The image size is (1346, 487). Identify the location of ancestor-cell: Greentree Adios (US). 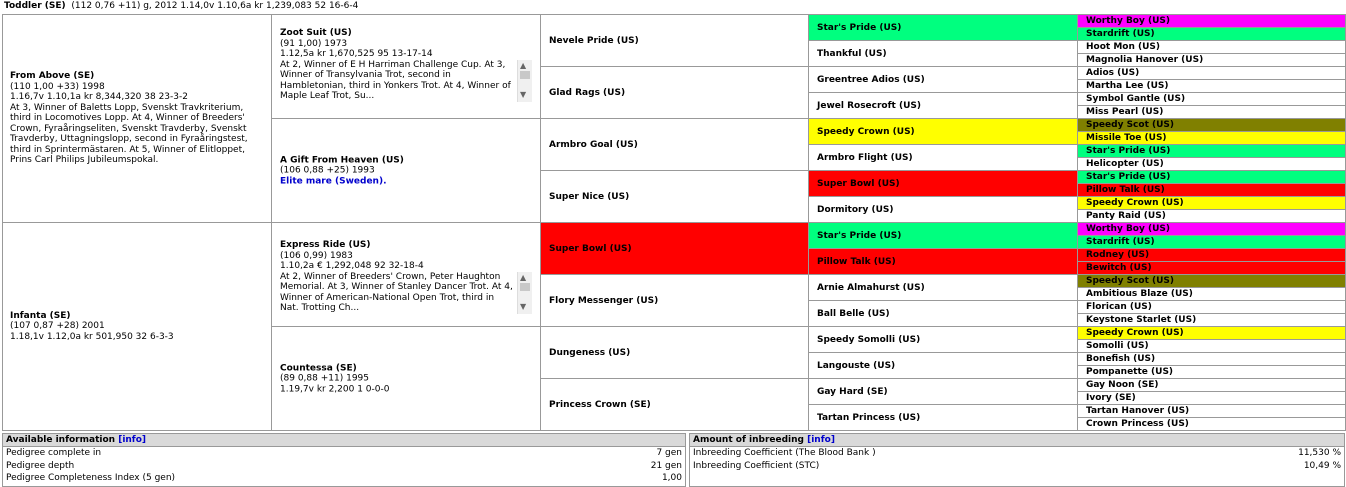
(943, 79).